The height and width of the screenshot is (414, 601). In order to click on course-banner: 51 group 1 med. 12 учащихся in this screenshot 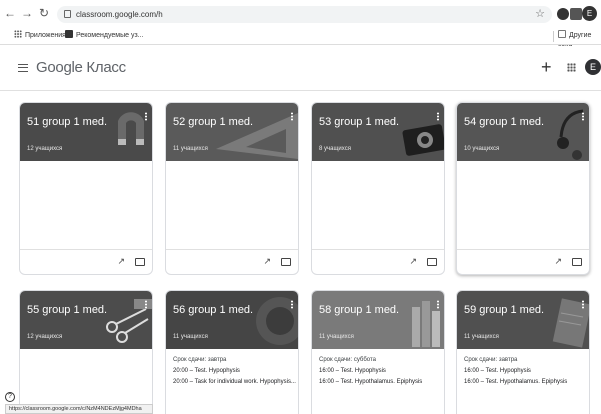, I will do `click(86, 132)`.